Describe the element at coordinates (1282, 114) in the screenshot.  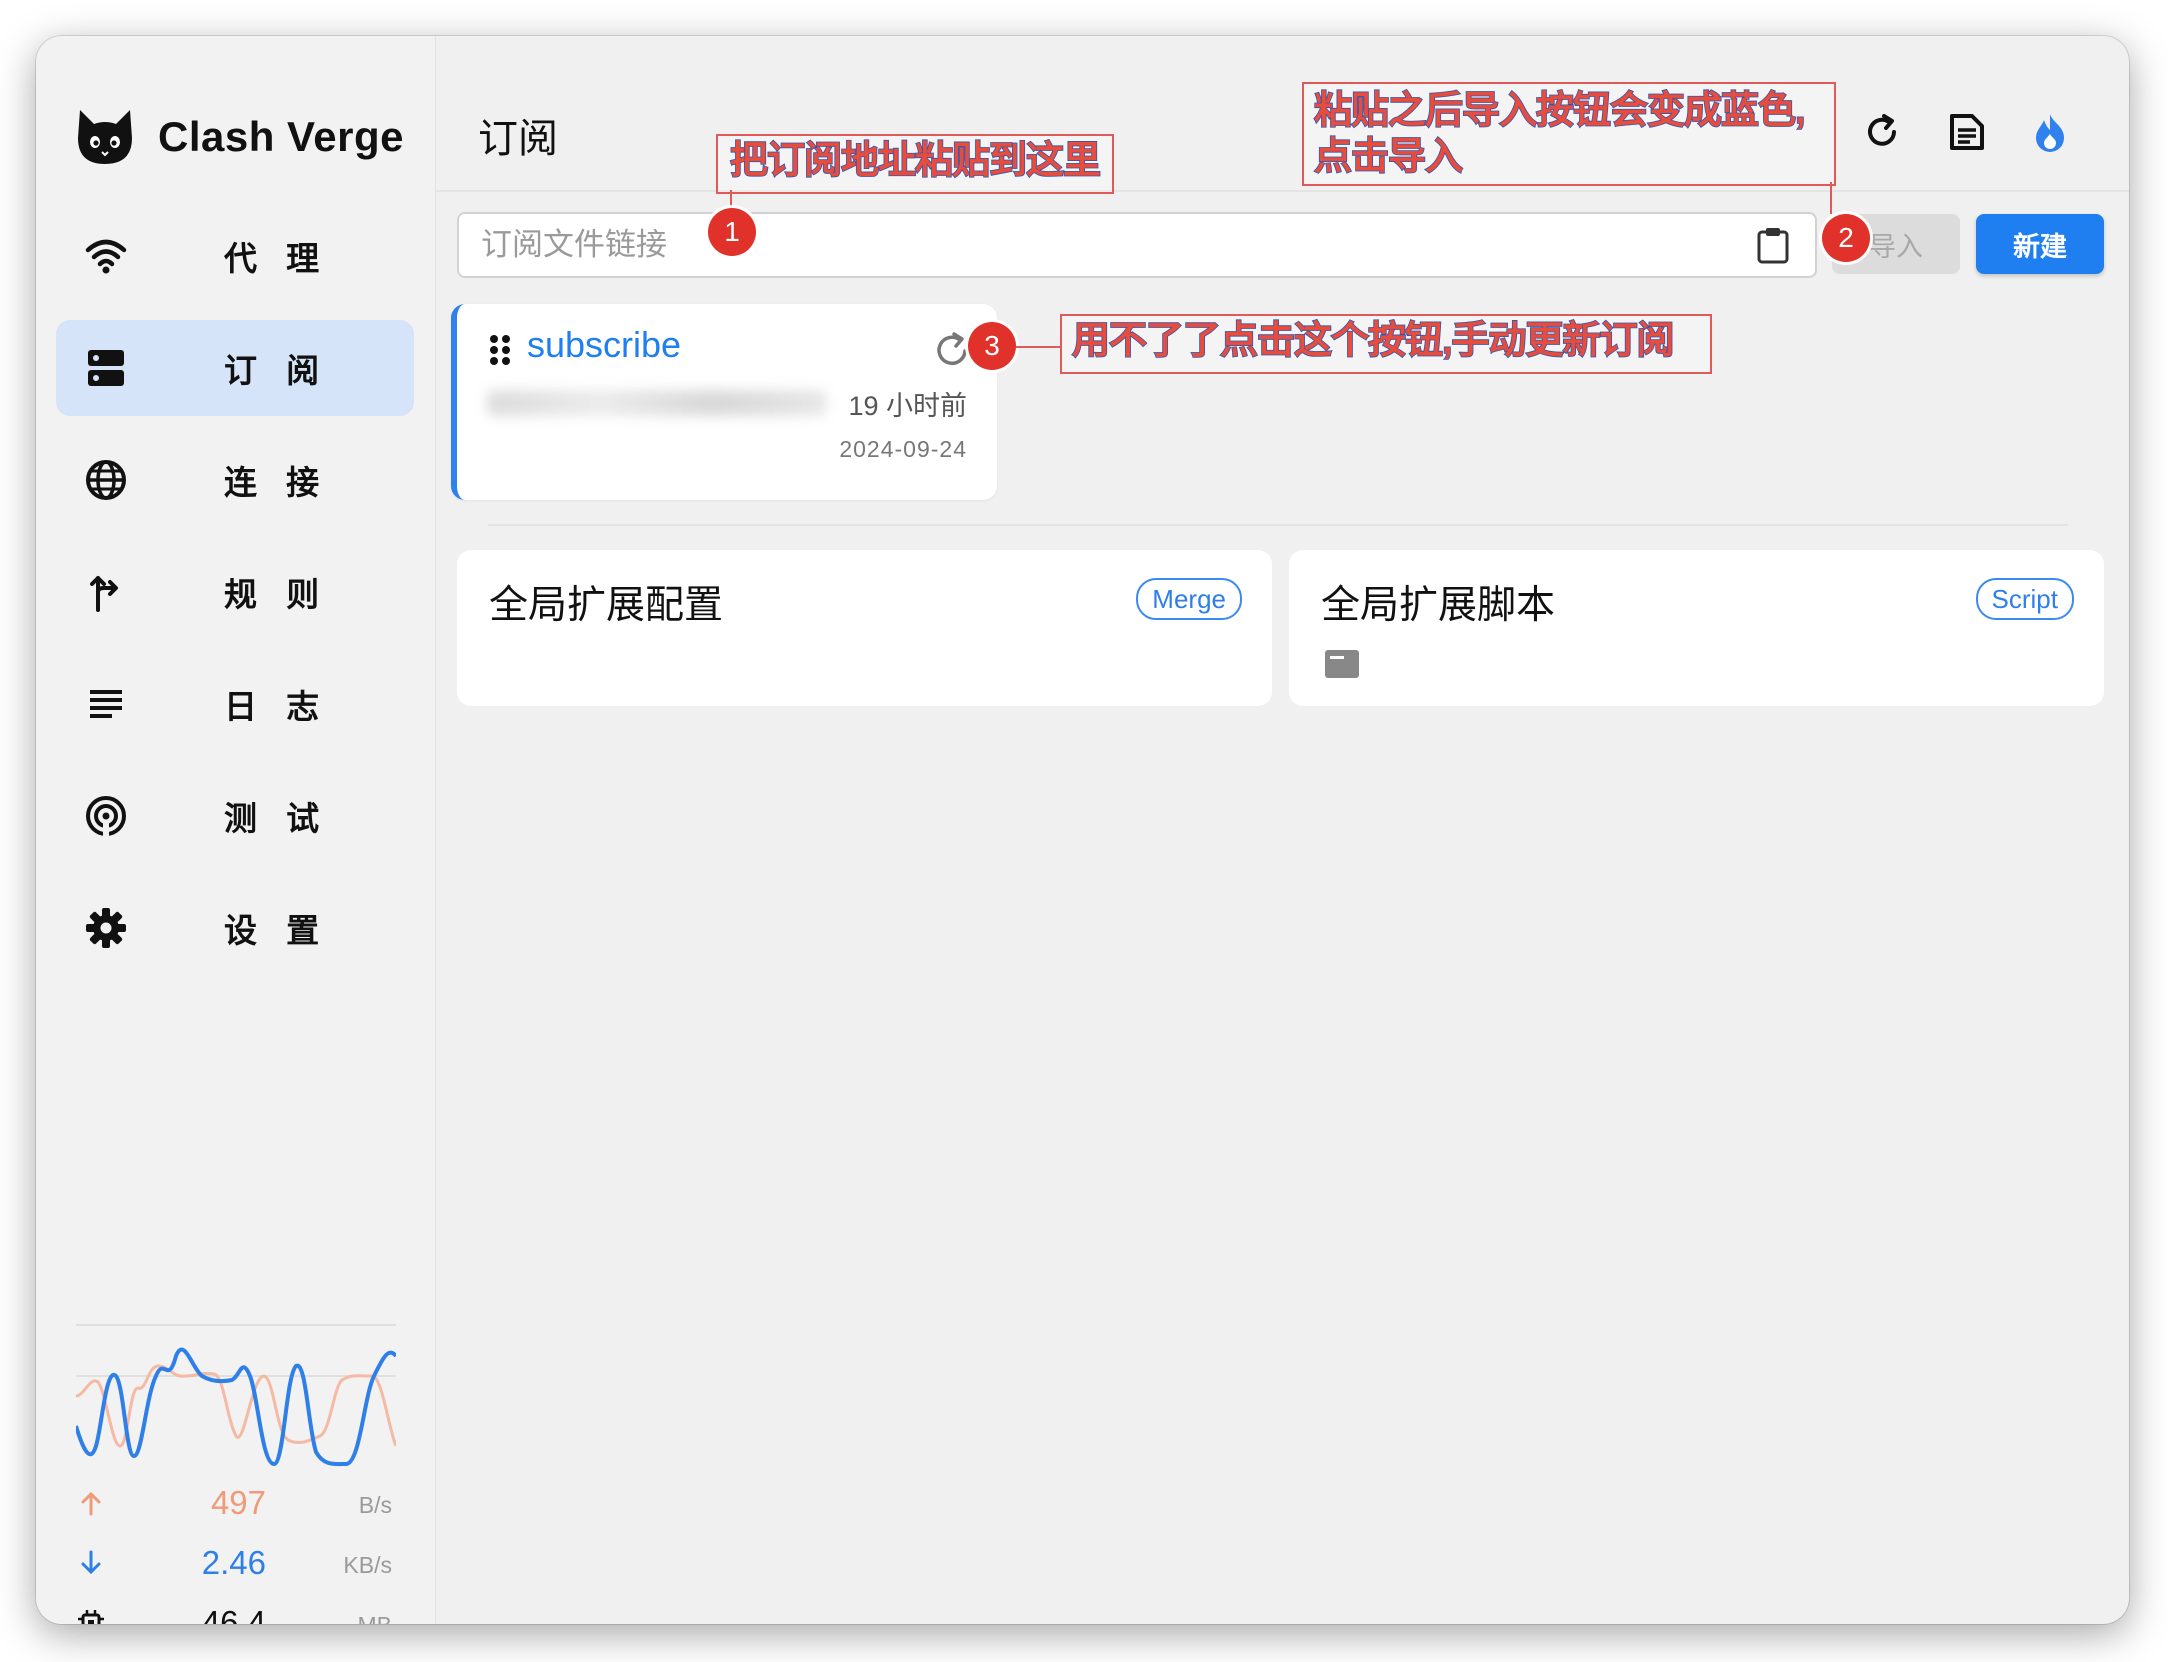
I see `page-header: 订阅` at that location.